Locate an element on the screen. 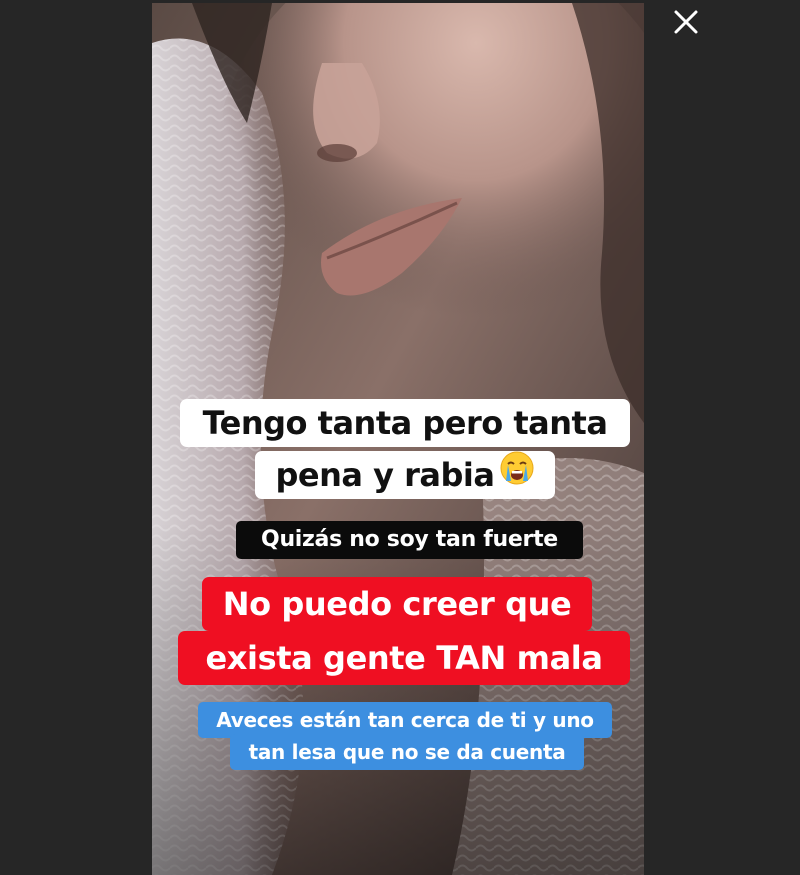  caption-line-2: pena y rabia is located at coordinates (405, 475).